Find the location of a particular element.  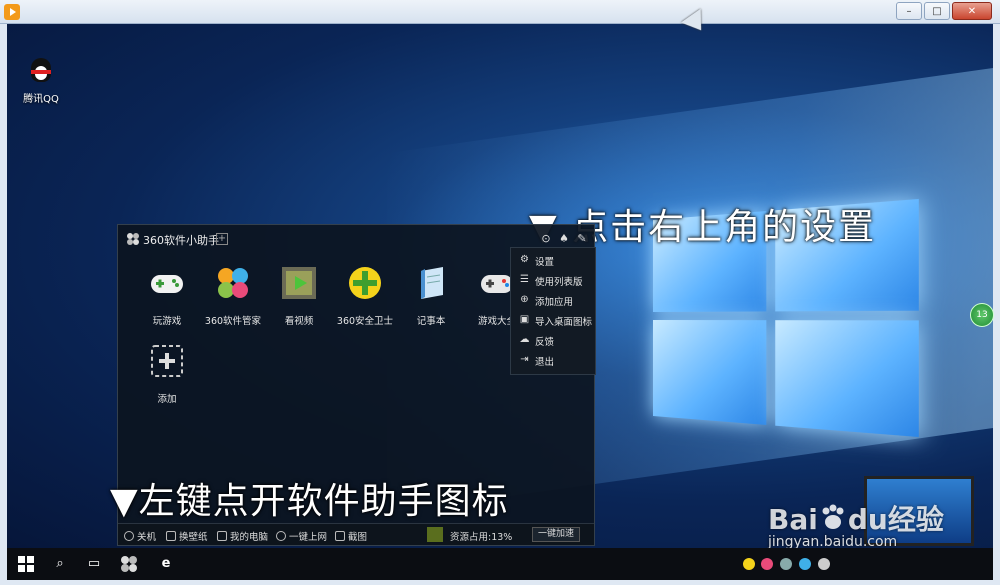

accelerate-button: 一键加速 is located at coordinates (556, 534).